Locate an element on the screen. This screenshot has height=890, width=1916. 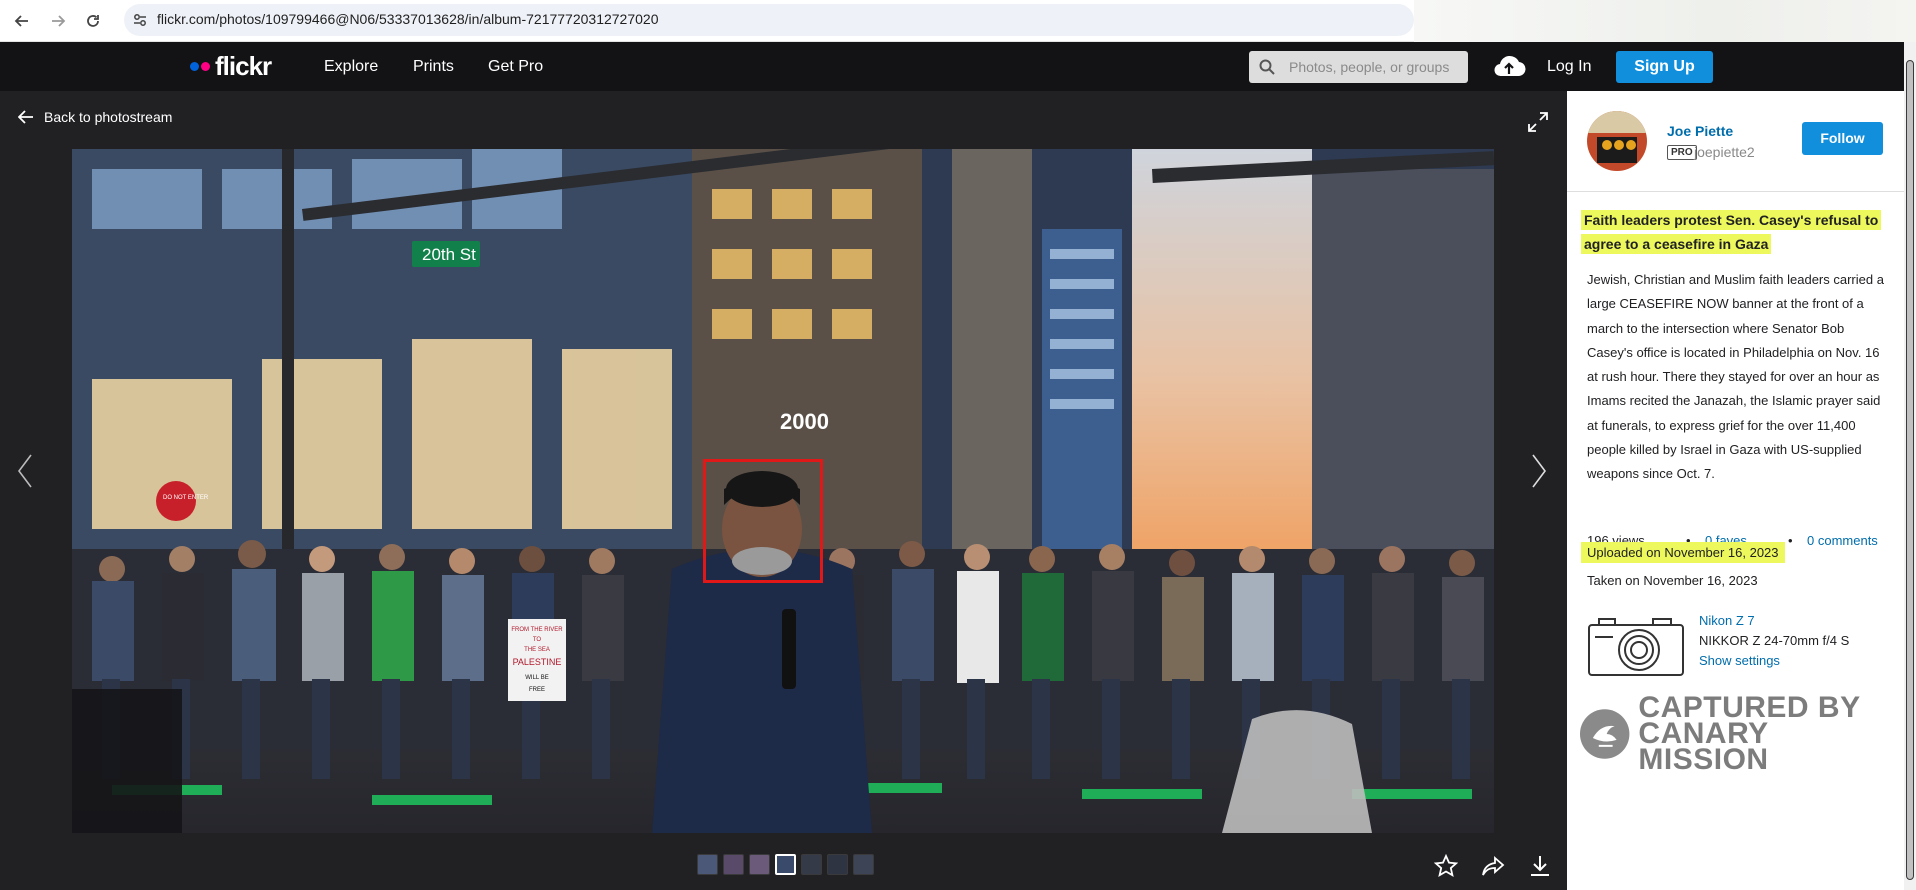
logo-dot-pink is located at coordinates (205, 66).